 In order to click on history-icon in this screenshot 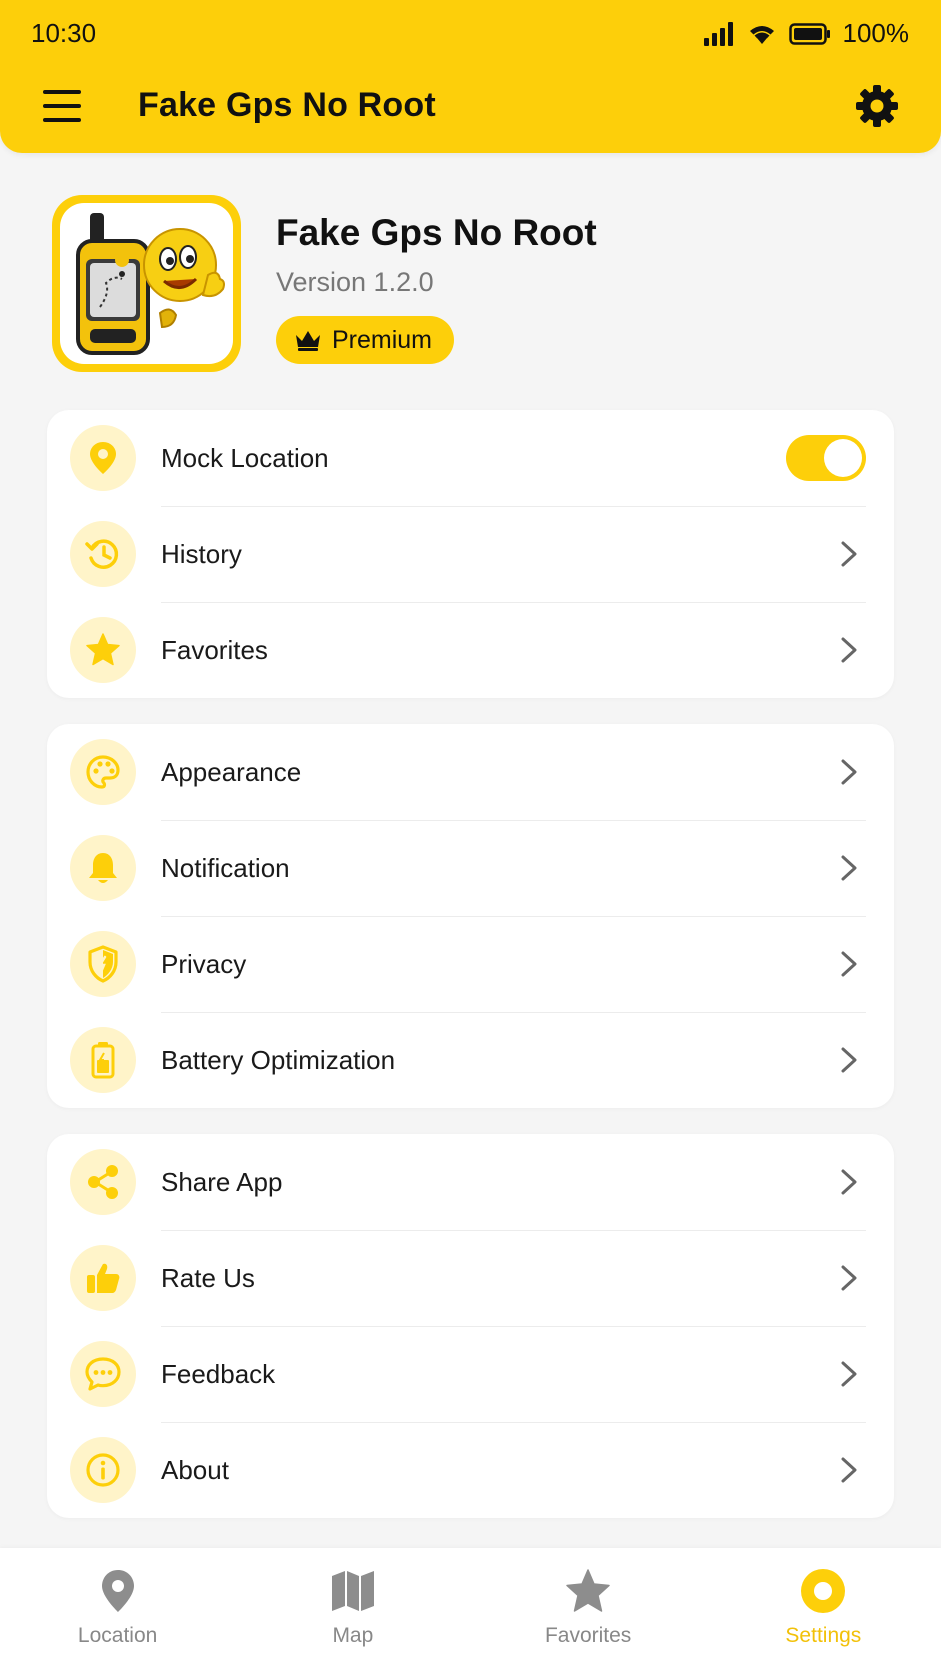, I will do `click(103, 554)`.